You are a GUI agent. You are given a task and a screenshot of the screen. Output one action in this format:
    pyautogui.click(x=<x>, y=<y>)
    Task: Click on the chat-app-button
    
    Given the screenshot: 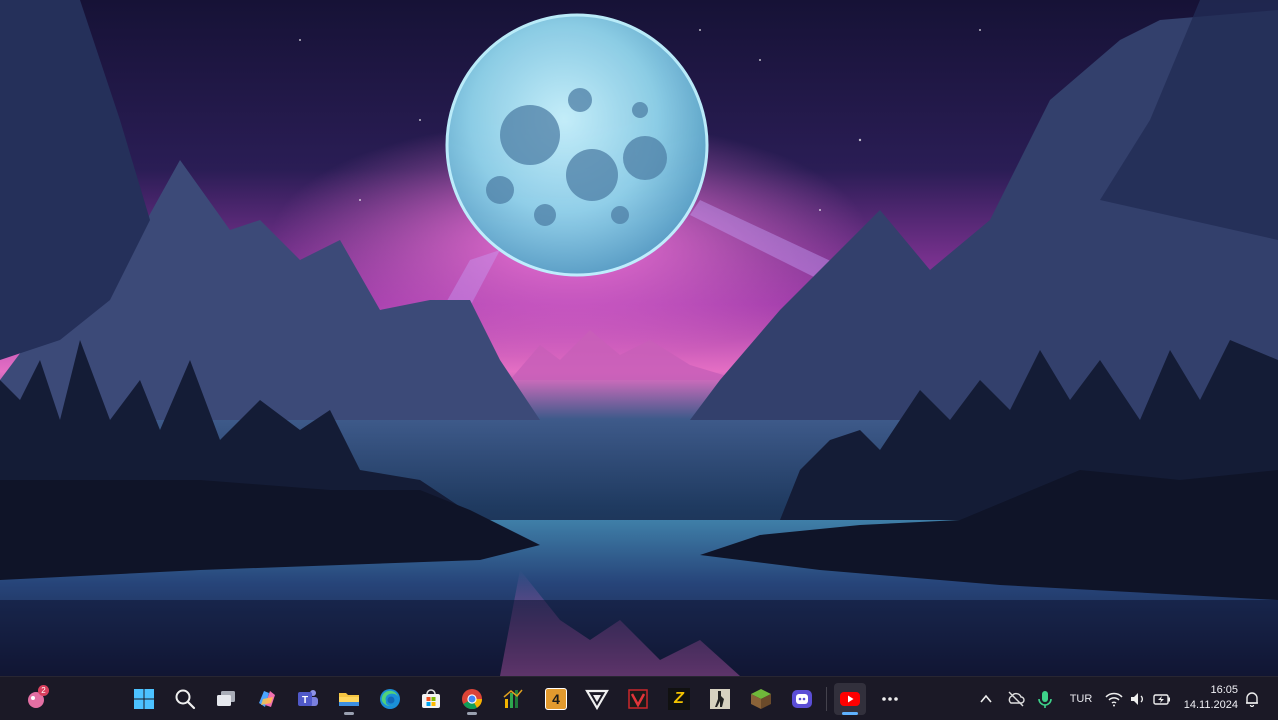 What is the action you would take?
    pyautogui.click(x=802, y=699)
    